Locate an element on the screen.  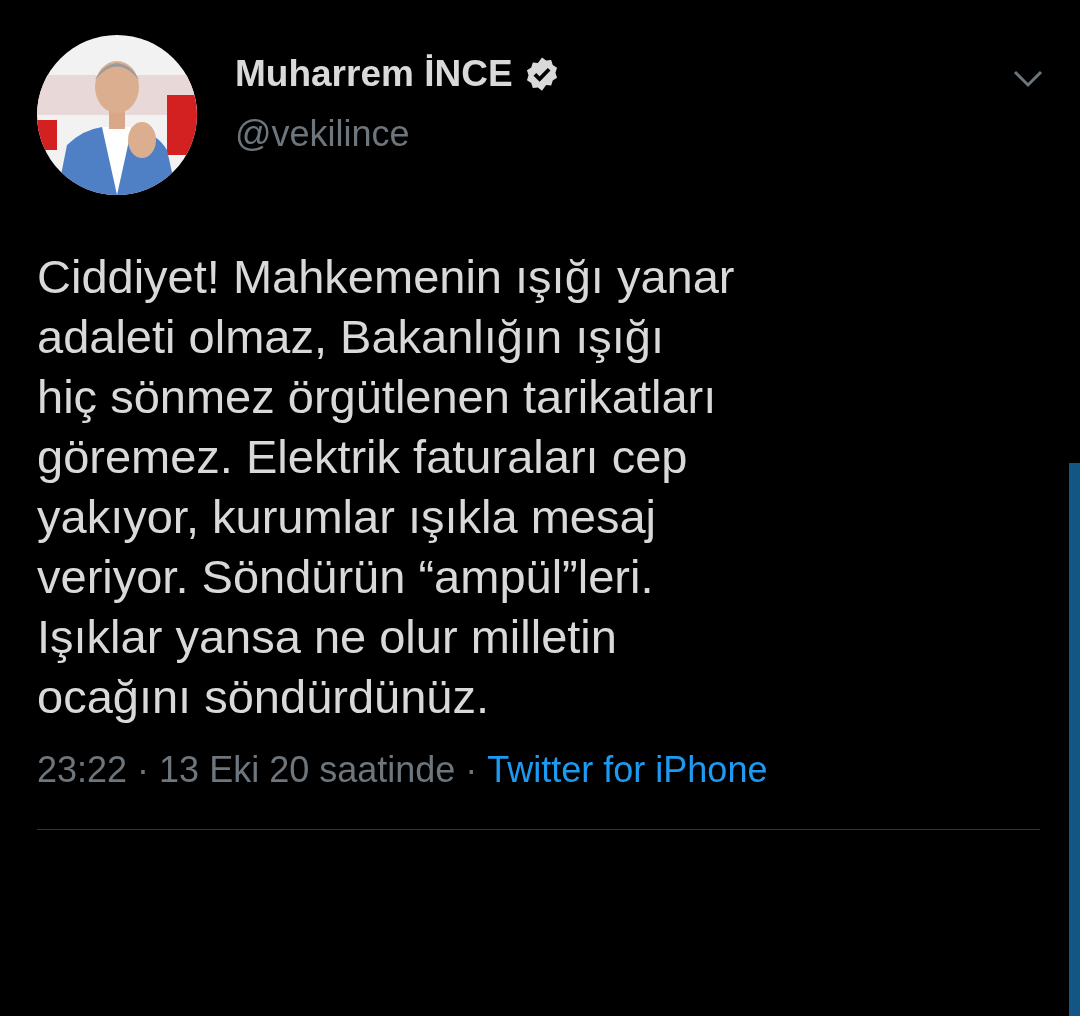
source-link: Twitter for iPhone is located at coordinates (627, 770).